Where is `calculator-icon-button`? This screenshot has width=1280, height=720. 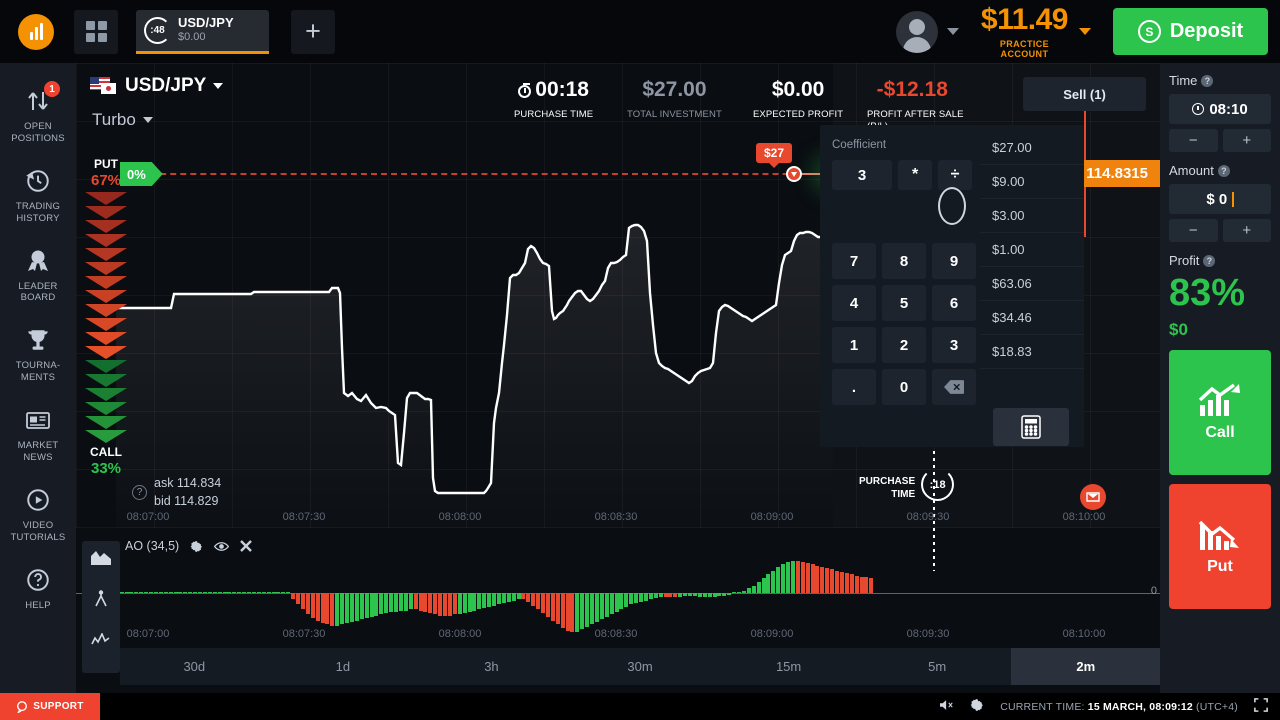
calculator-icon-button is located at coordinates (1031, 427).